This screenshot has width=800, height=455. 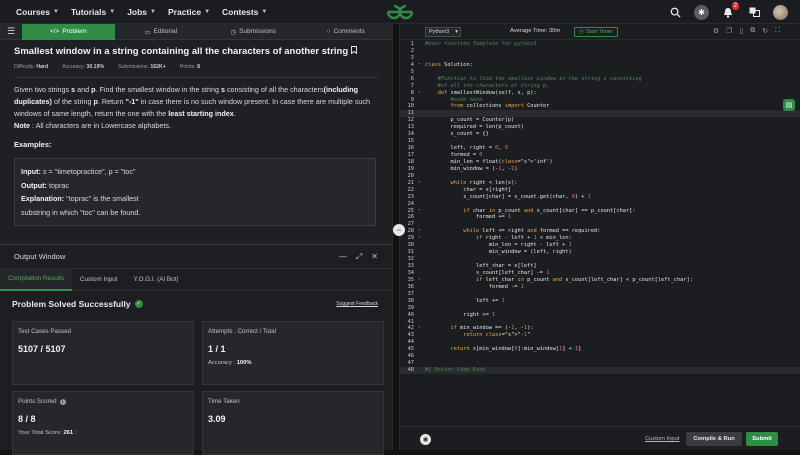 I want to click on code-line: 13 required = len(p_count), so click(x=600, y=127).